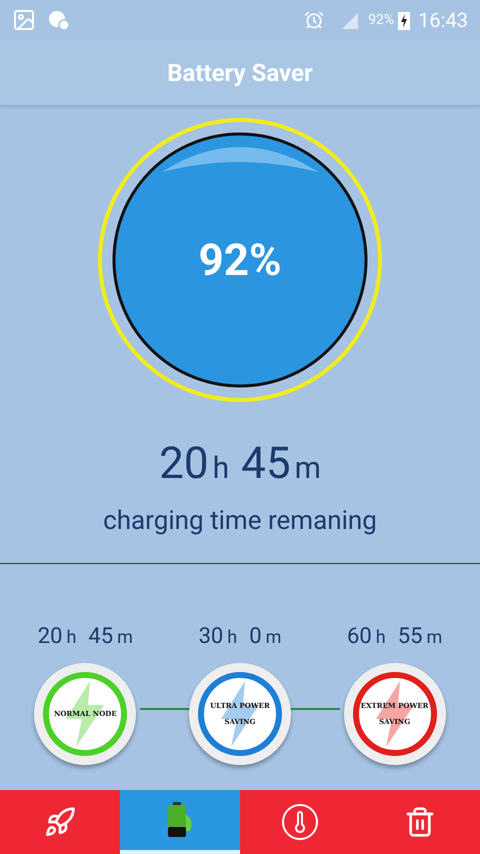  I want to click on duration-value: 0, so click(255, 637).